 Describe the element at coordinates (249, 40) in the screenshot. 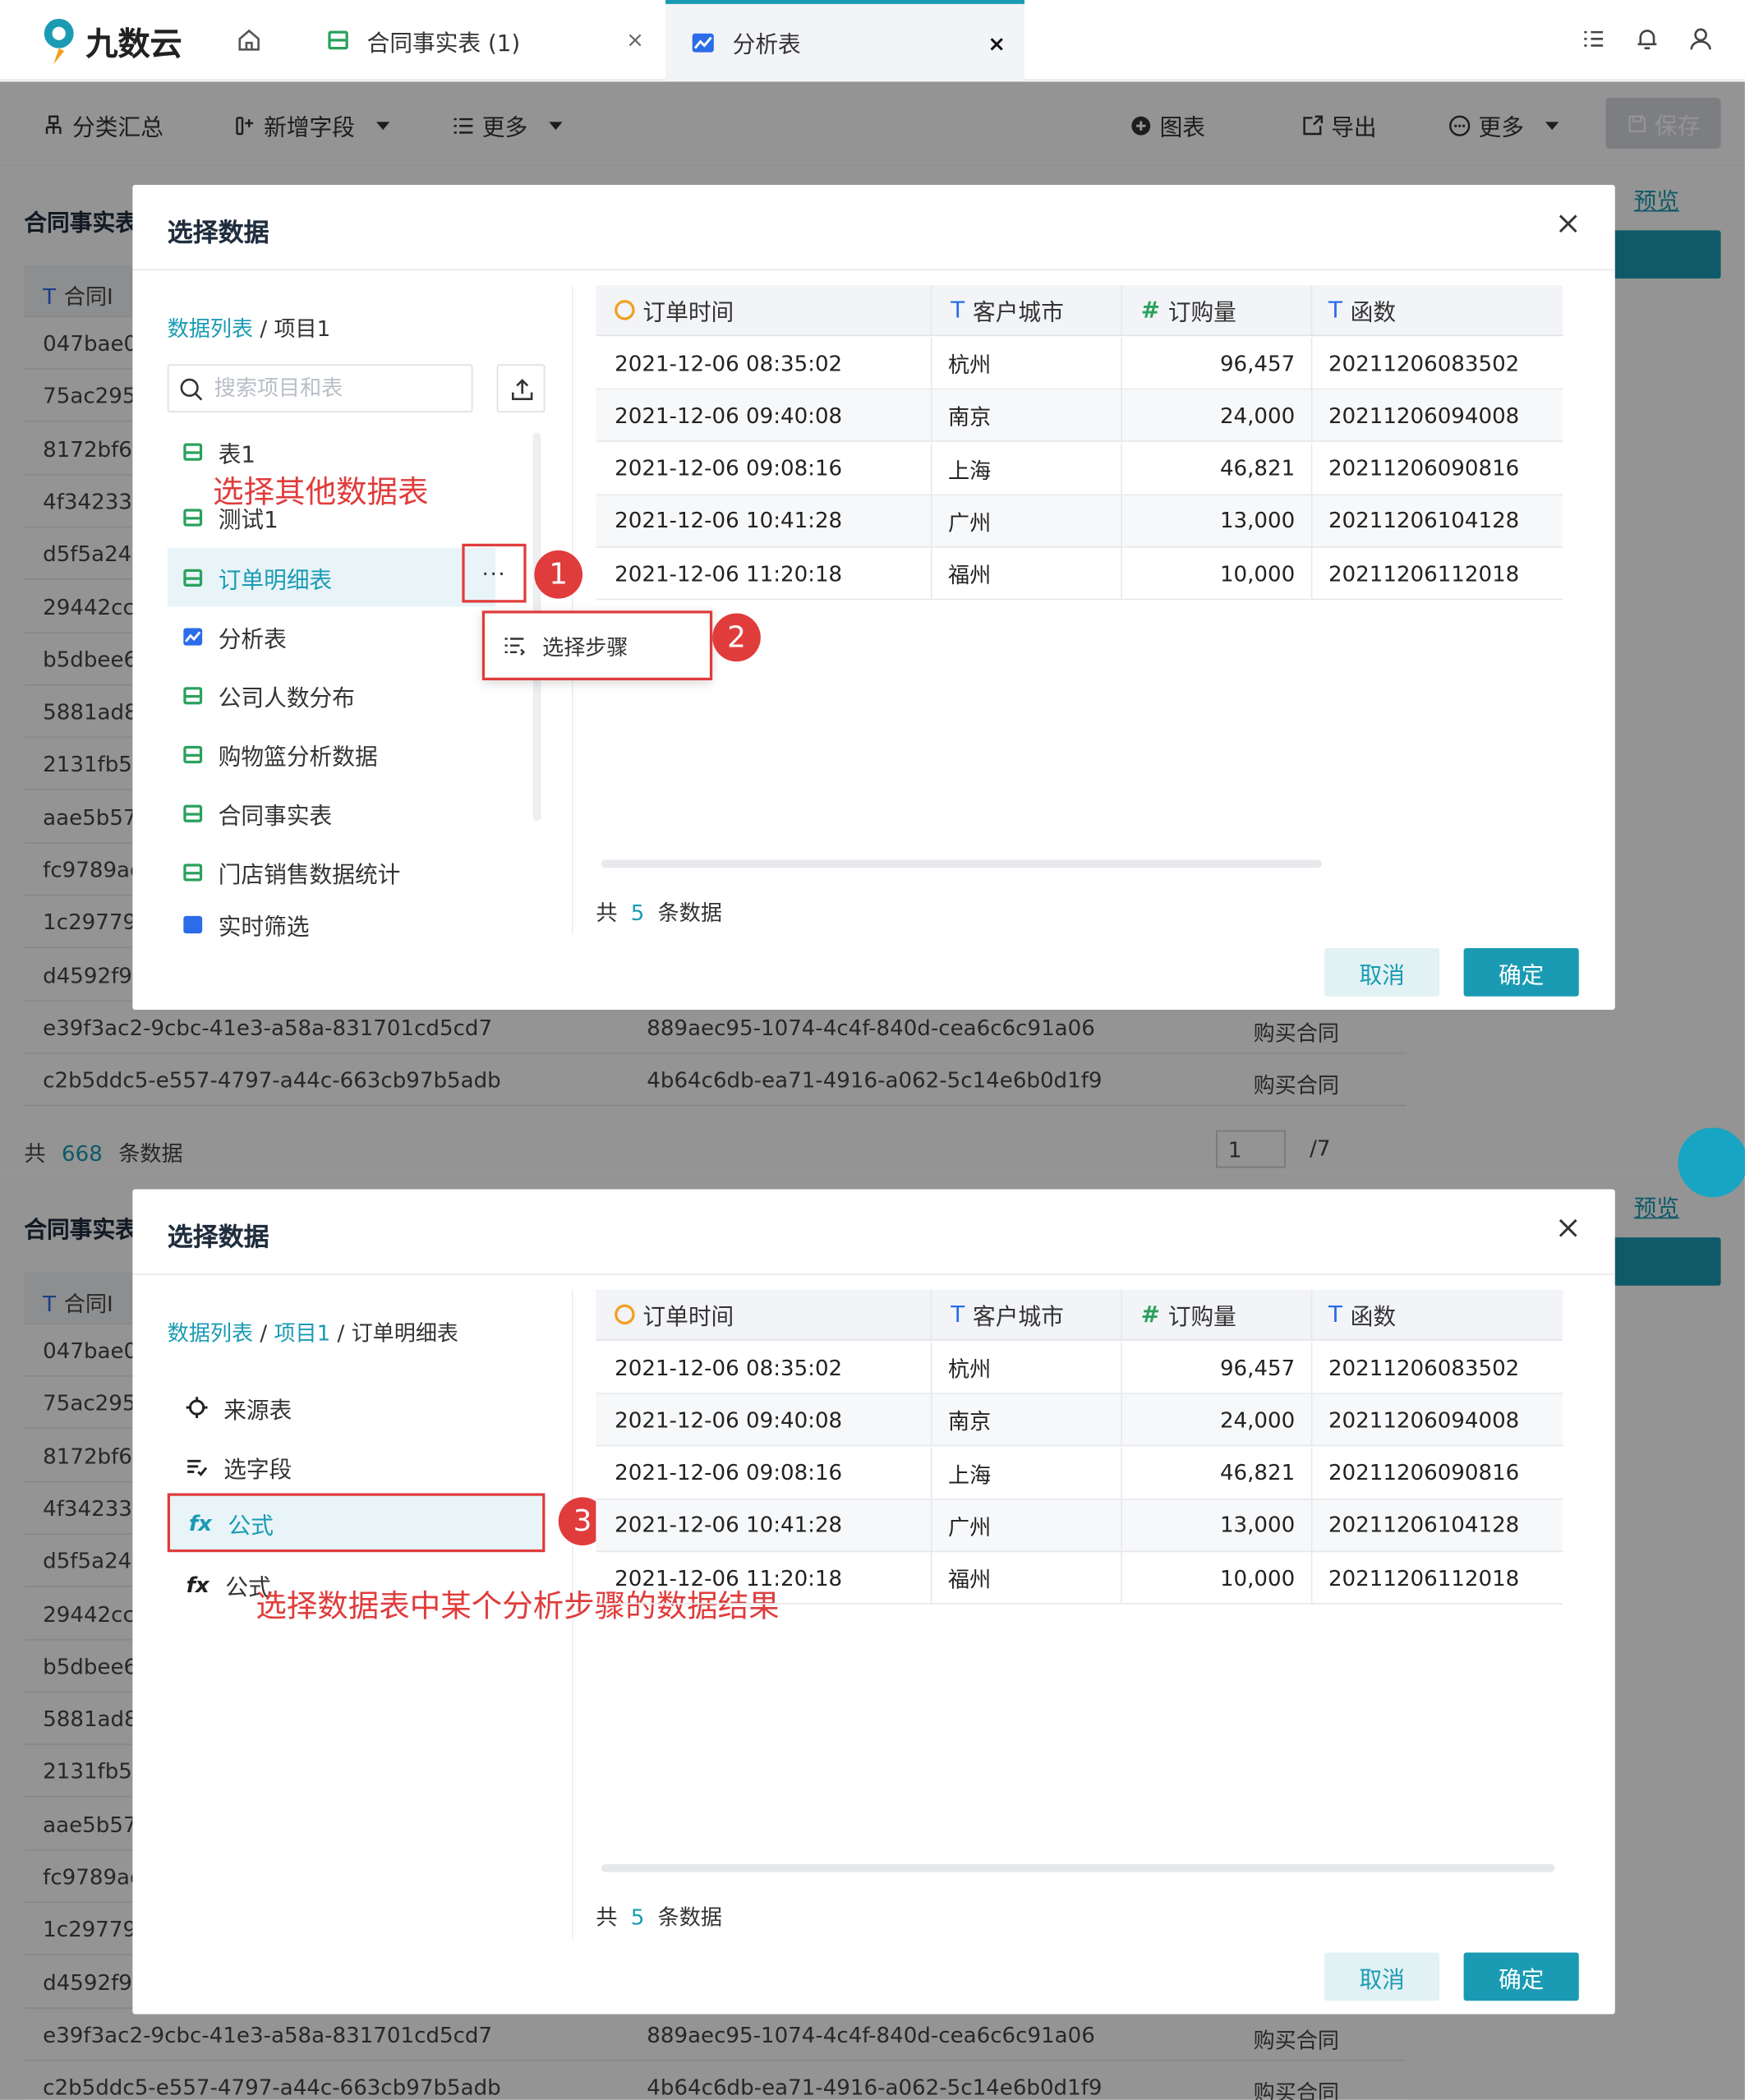

I see `home-icon` at that location.